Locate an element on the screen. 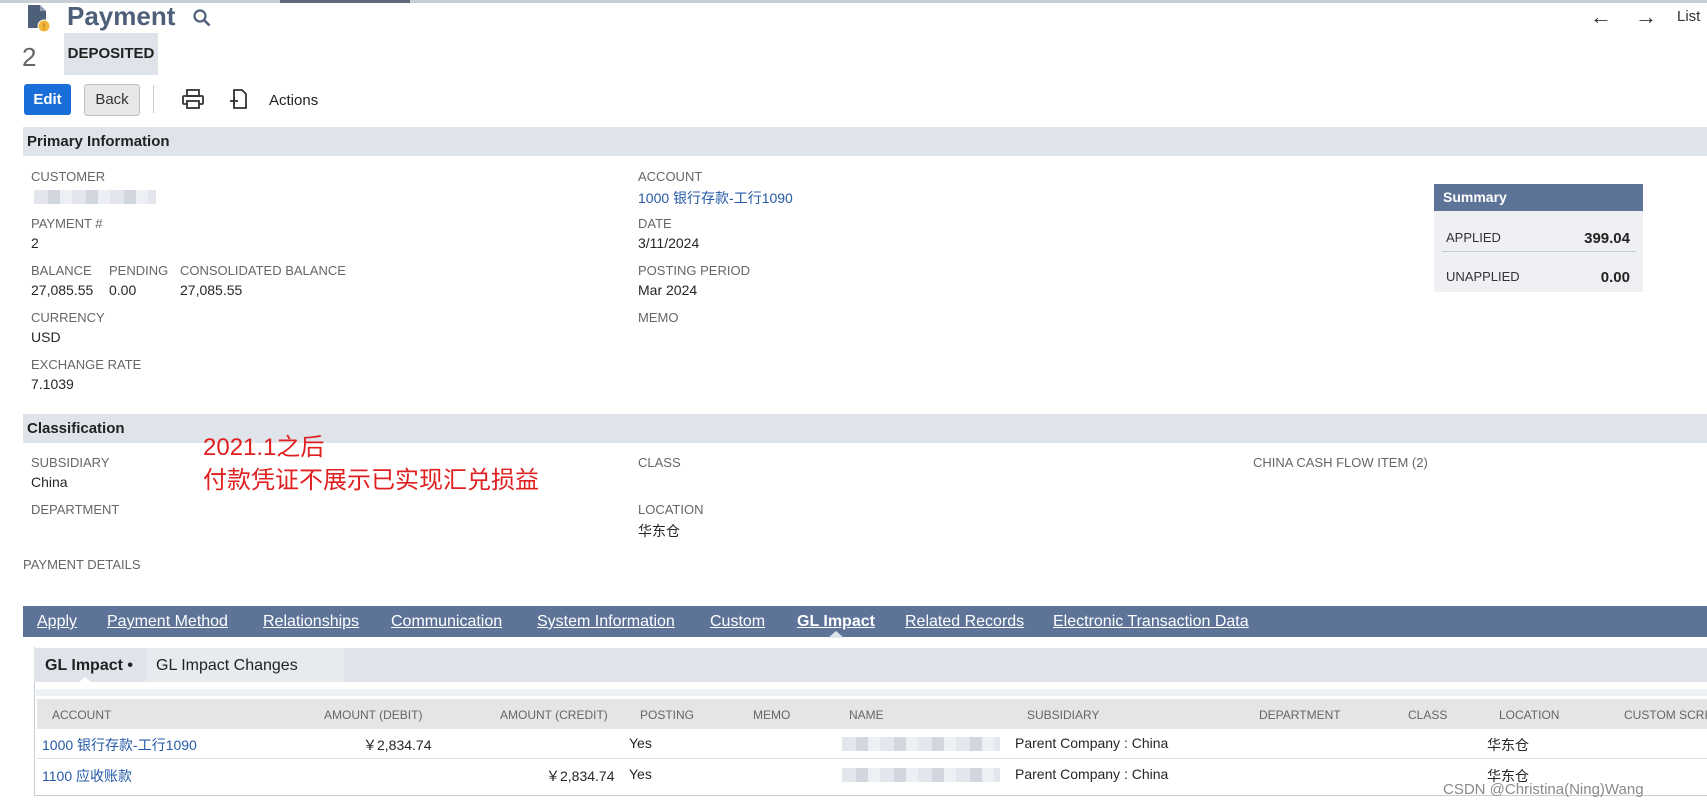  tab-electronic-transaction-data: Electronic Transaction Data is located at coordinates (1151, 622).